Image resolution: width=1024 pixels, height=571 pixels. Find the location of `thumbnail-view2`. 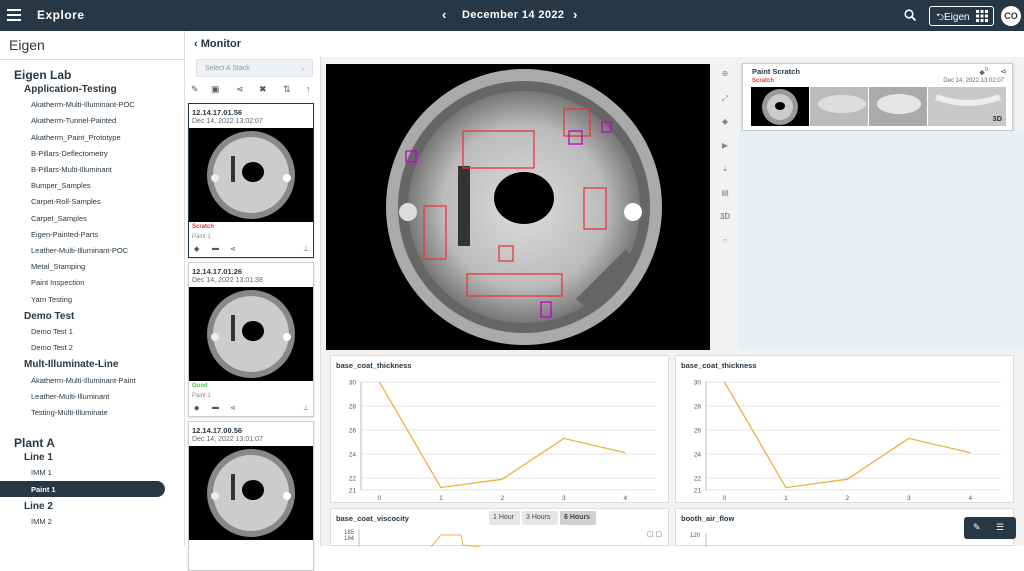

thumbnail-view2 is located at coordinates (839, 106).